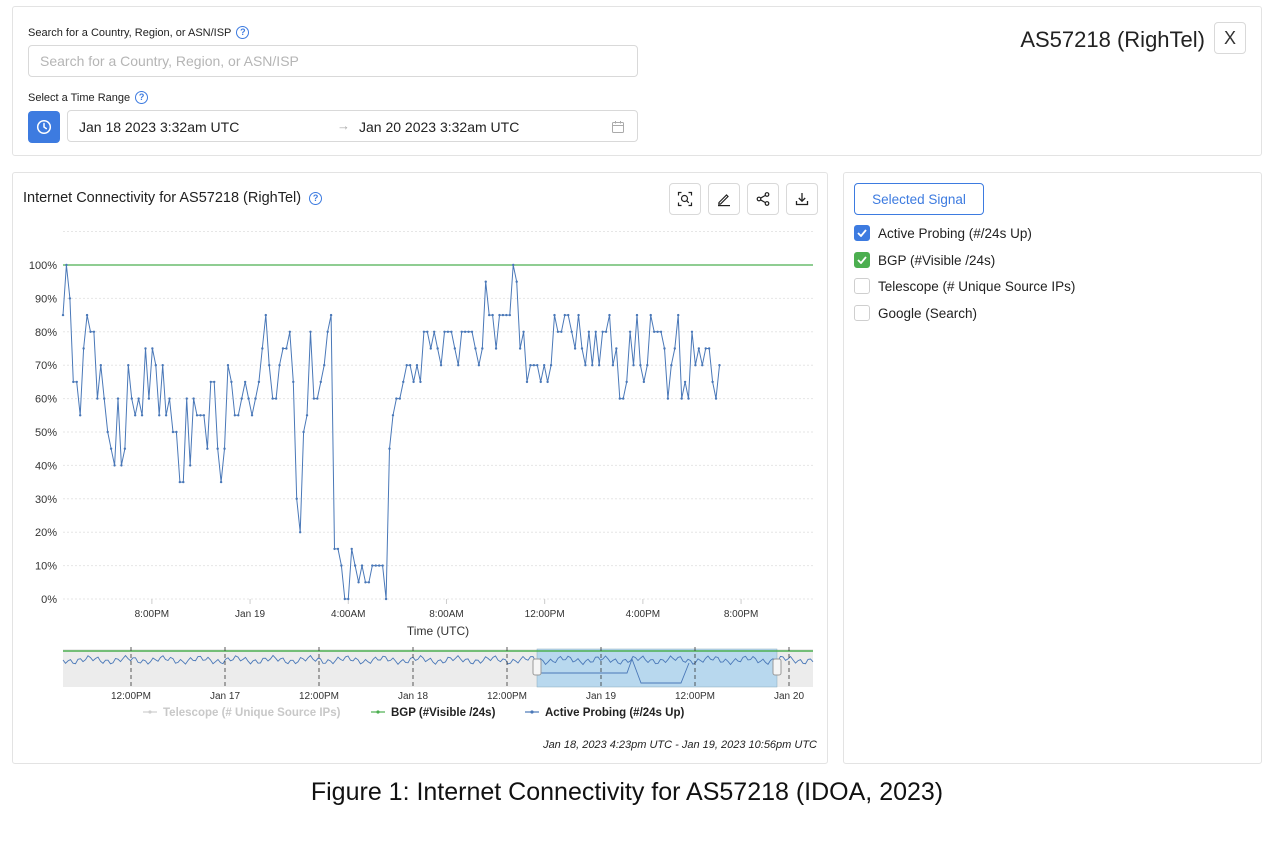 The image size is (1288, 850). Describe the element at coordinates (618, 127) in the screenshot. I see `calendar-icon` at that location.